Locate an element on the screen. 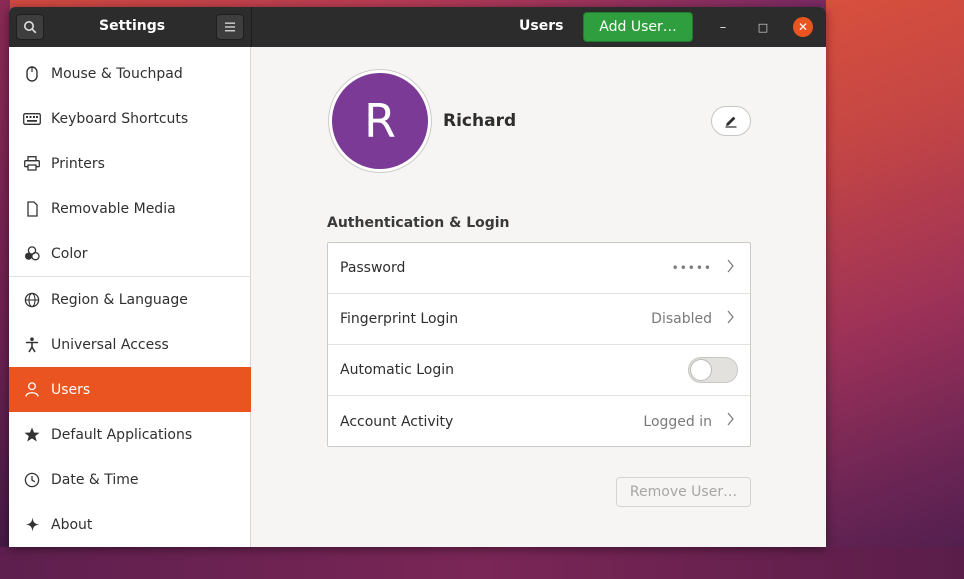  sidebar-item-mouse-touchpad: Mouse & Touchpad is located at coordinates (130, 73).